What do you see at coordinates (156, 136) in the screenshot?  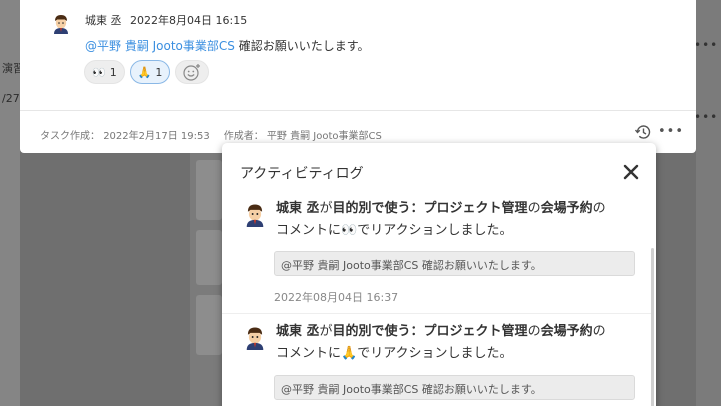 I see `created-date: 2022年2月17日 19:53` at bounding box center [156, 136].